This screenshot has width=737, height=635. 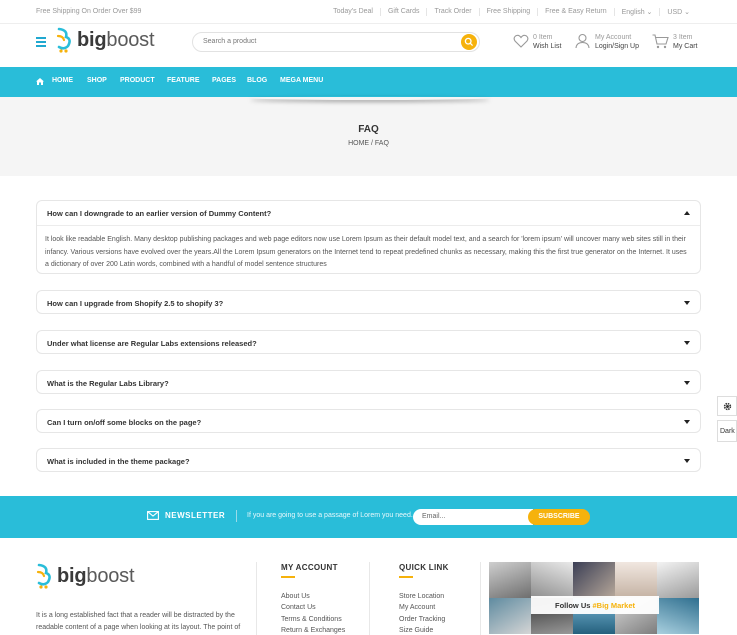 I want to click on nav-feature: FEATURE, so click(x=183, y=80).